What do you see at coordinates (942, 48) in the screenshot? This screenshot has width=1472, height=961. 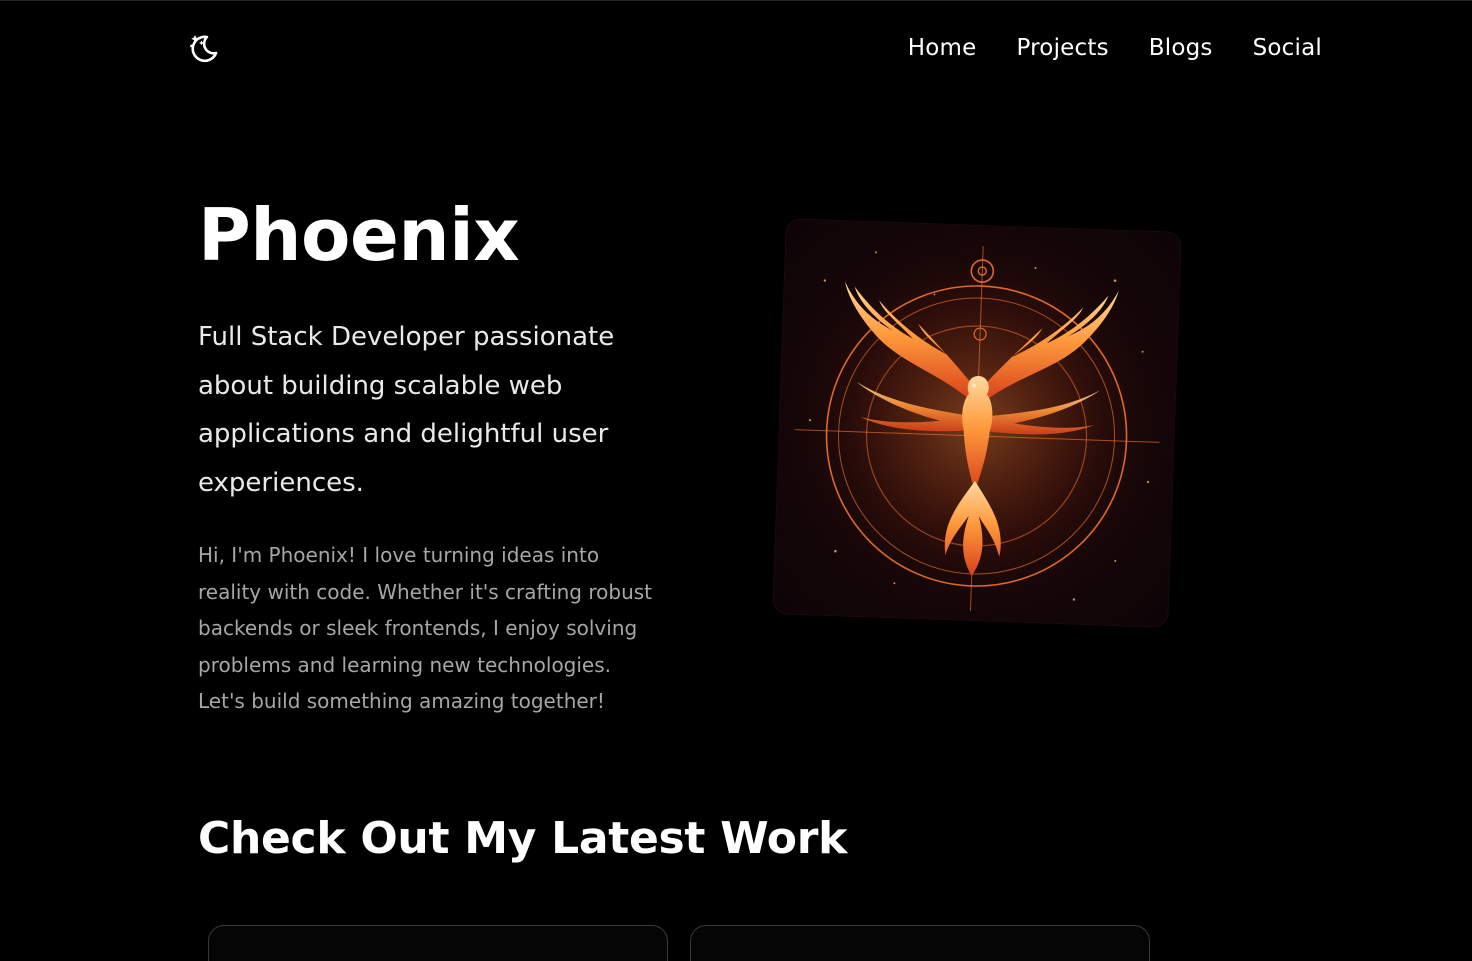 I see `nav-home-link: Home` at bounding box center [942, 48].